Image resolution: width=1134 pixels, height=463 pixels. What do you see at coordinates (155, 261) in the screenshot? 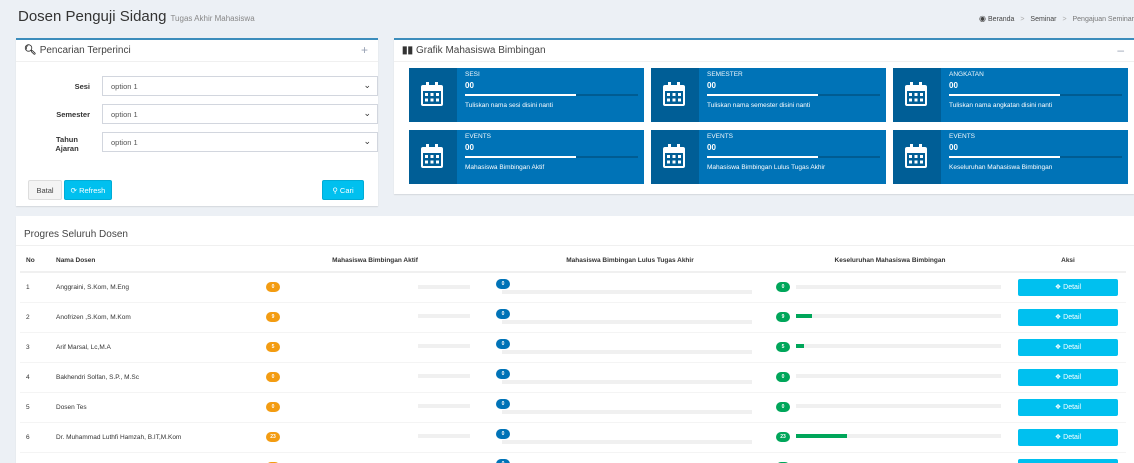
I see `column-header-nama: Nama Dosen` at bounding box center [155, 261].